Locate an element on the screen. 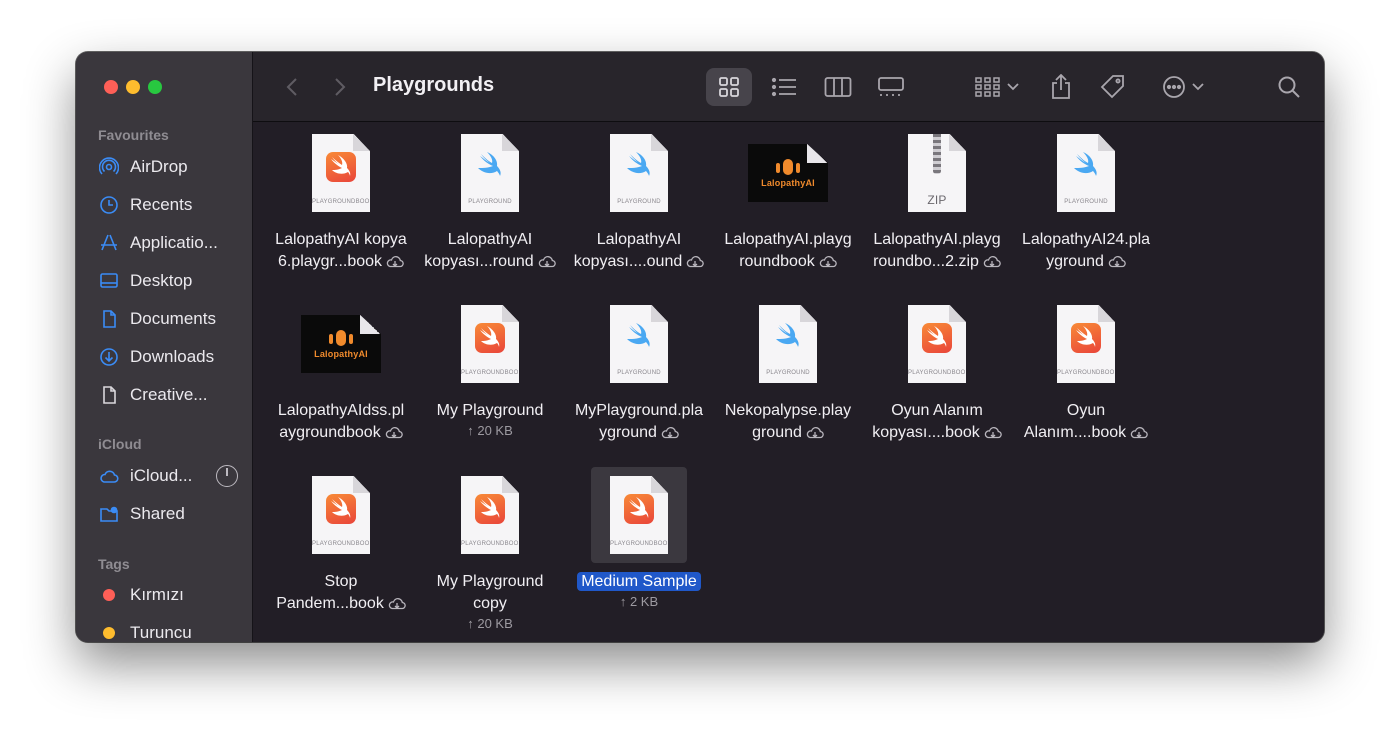 The image size is (1400, 743). file-item: PLAYGROUNDBOOK Oyun Alanım kopyası....book is located at coordinates (937, 370).